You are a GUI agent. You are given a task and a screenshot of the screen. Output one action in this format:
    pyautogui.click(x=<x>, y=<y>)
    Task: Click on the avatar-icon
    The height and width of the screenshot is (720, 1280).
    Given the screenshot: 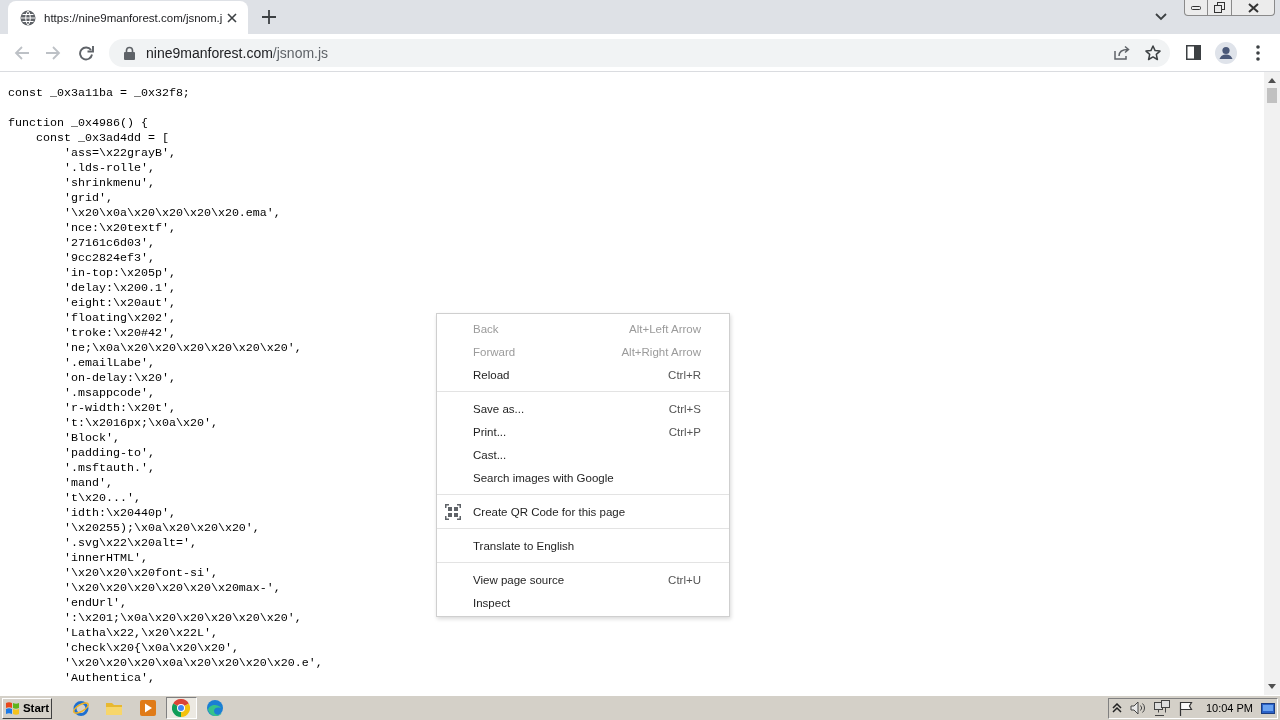 What is the action you would take?
    pyautogui.click(x=1226, y=52)
    